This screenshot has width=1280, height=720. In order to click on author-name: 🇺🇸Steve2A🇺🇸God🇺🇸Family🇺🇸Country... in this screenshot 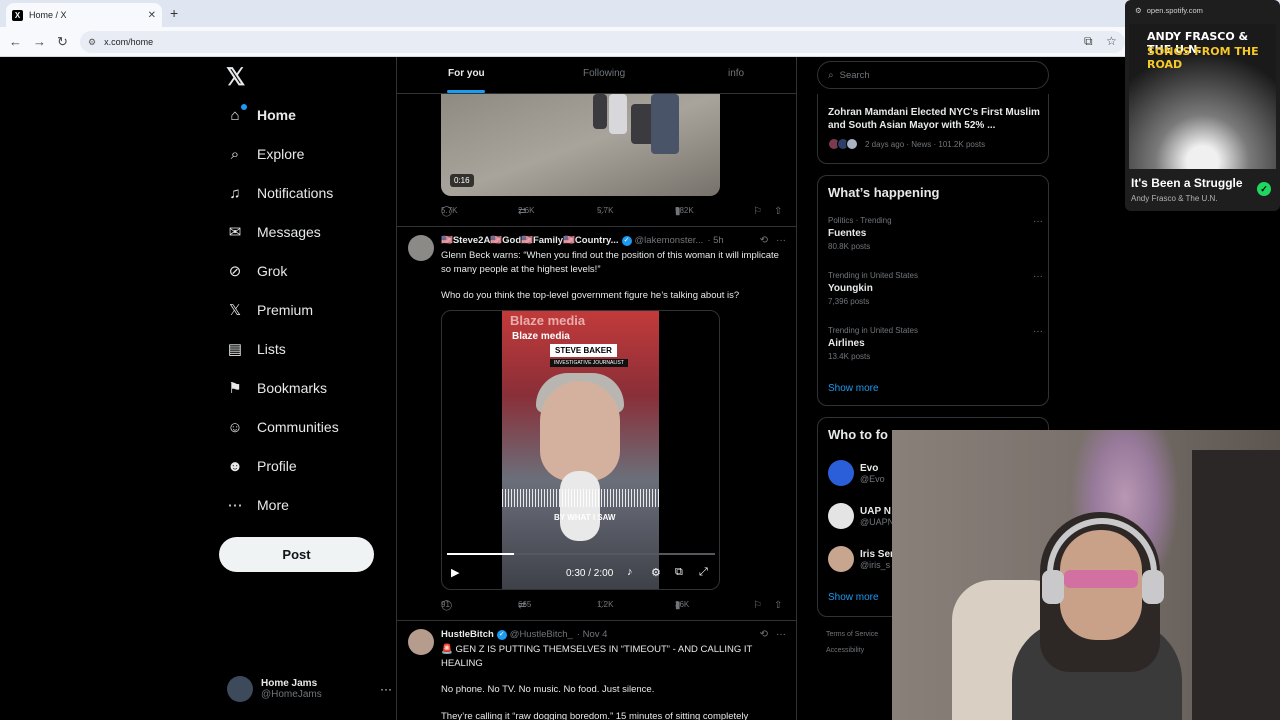, I will do `click(530, 240)`.